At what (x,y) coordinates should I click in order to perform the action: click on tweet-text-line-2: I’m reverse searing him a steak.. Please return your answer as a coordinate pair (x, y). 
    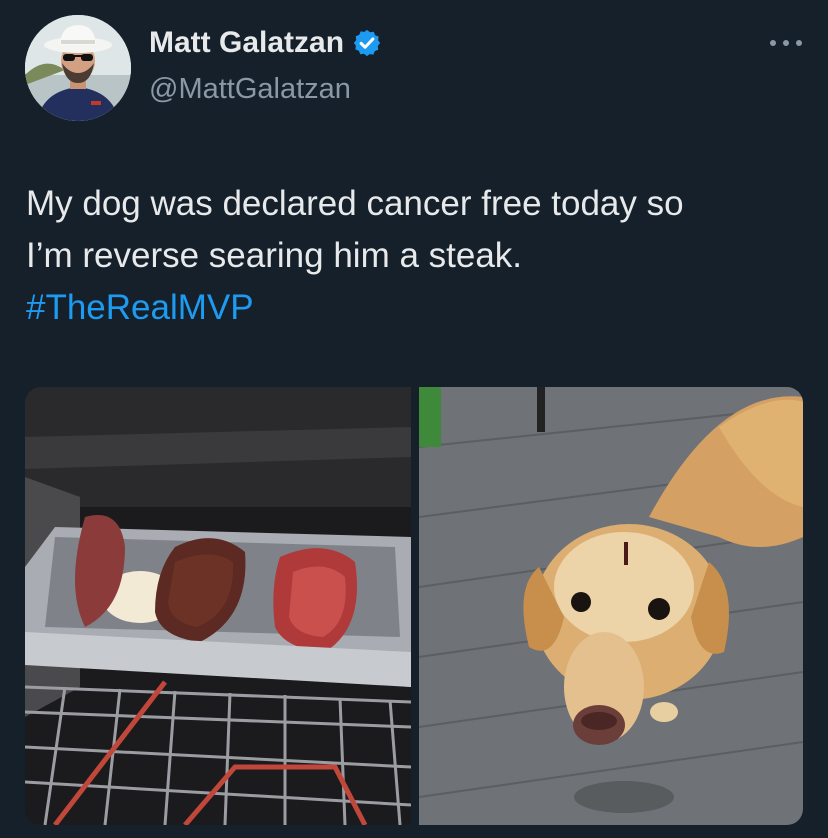
    Looking at the image, I should click on (274, 255).